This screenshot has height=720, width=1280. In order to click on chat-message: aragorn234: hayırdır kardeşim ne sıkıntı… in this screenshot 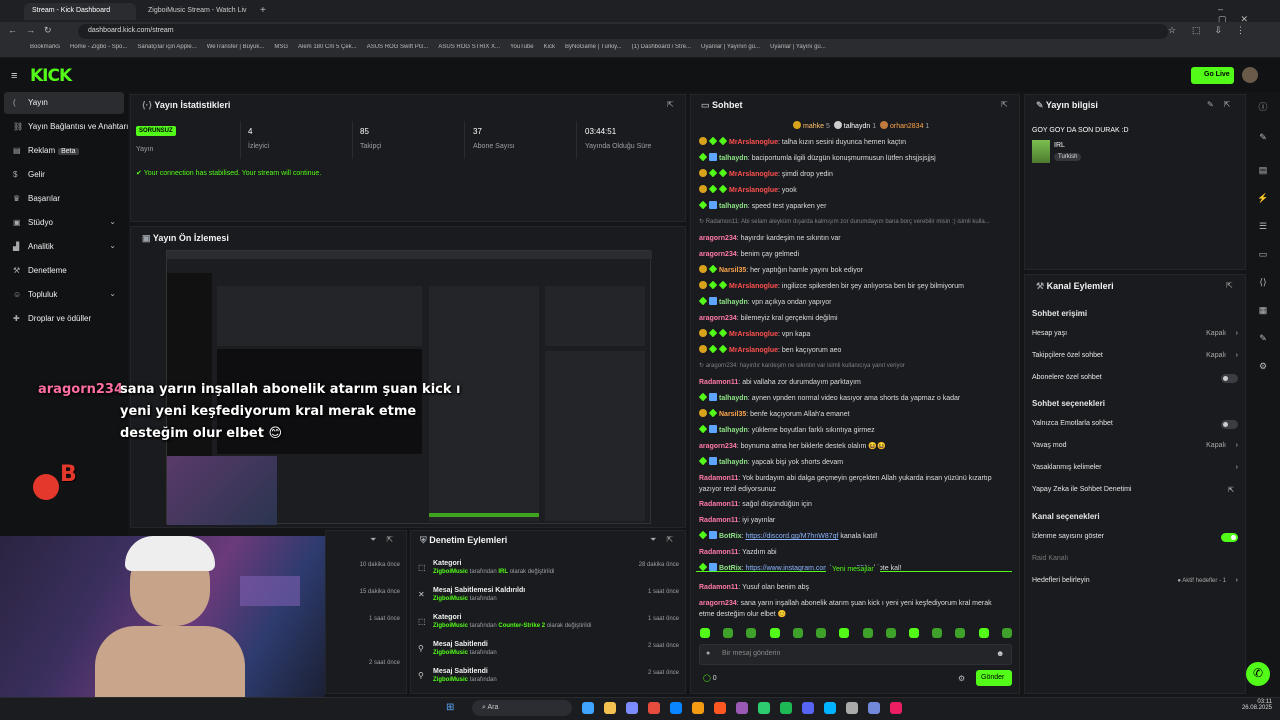, I will do `click(856, 238)`.